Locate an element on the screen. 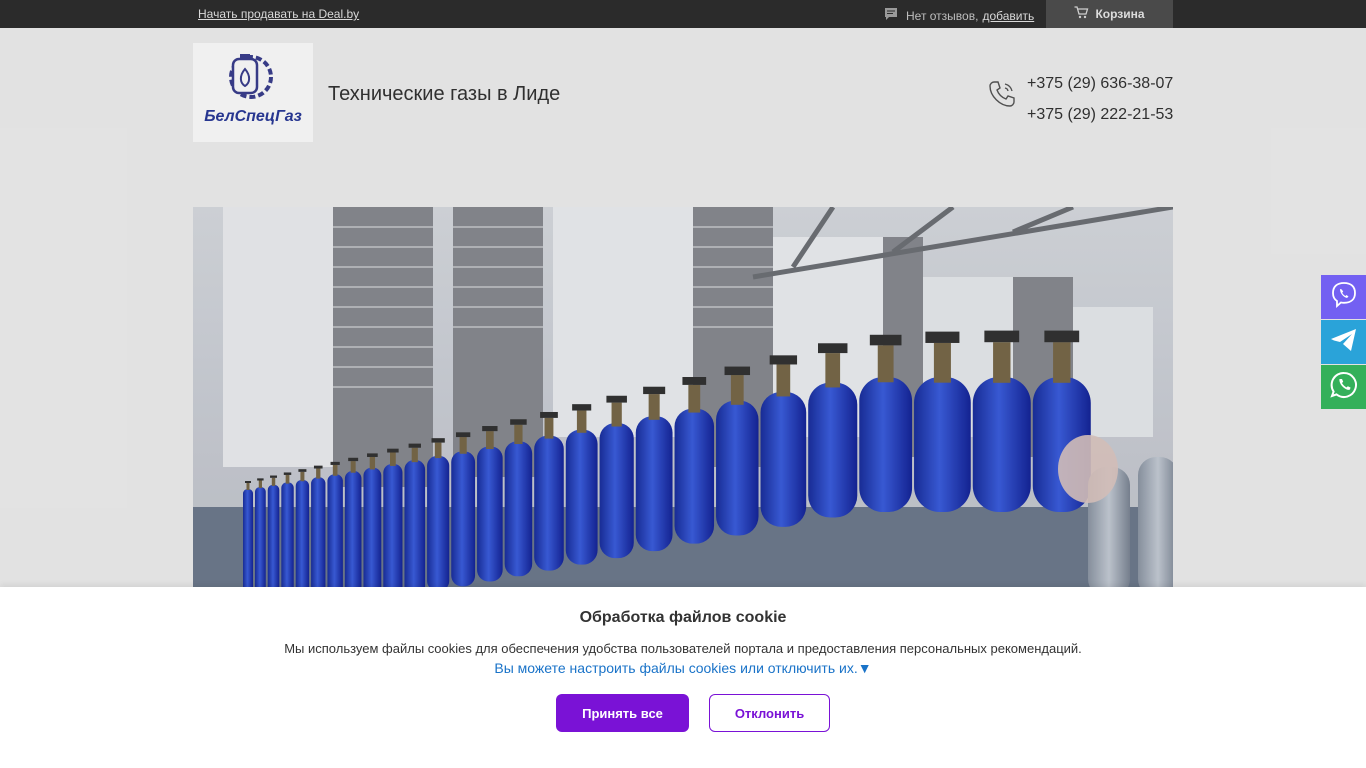  page-title: Технические газы в Лиде is located at coordinates (444, 94).